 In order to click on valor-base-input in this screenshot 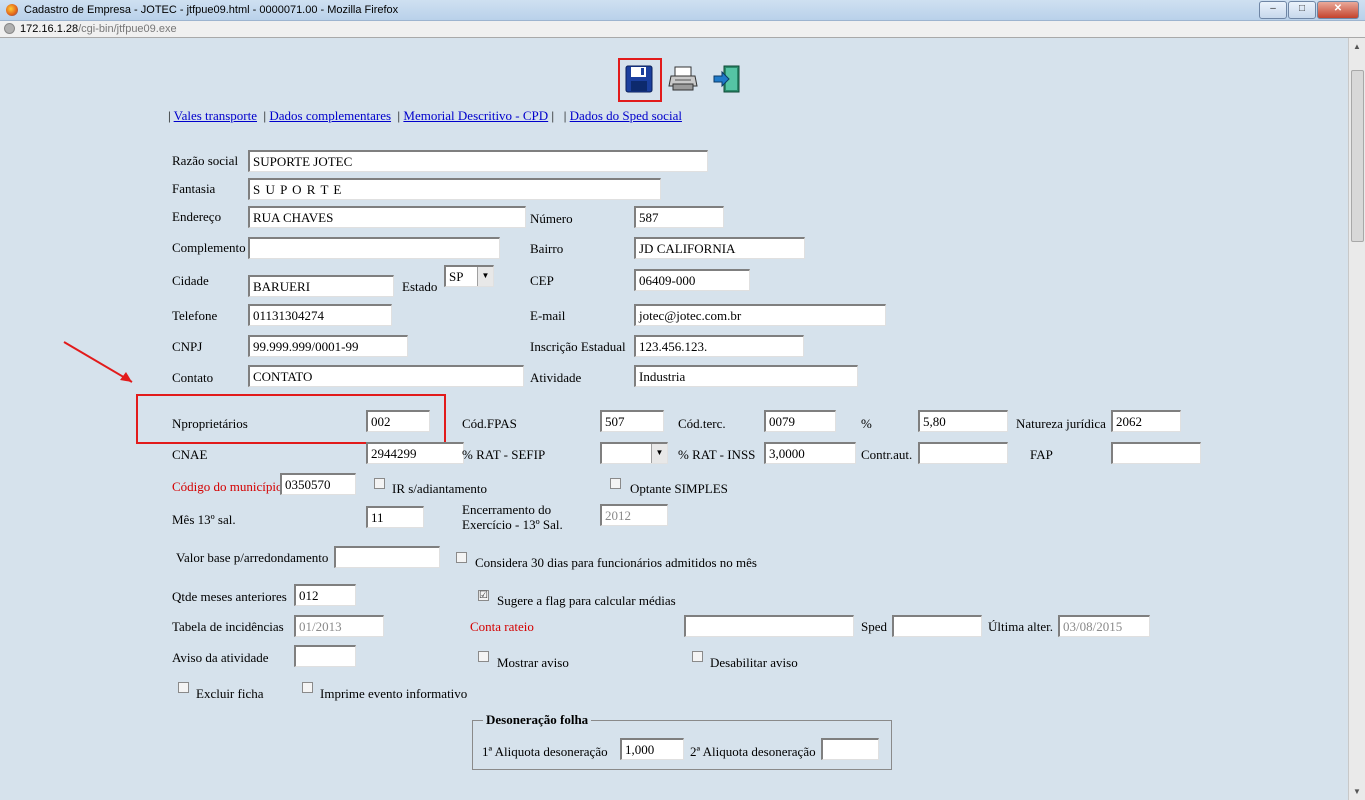, I will do `click(387, 557)`.